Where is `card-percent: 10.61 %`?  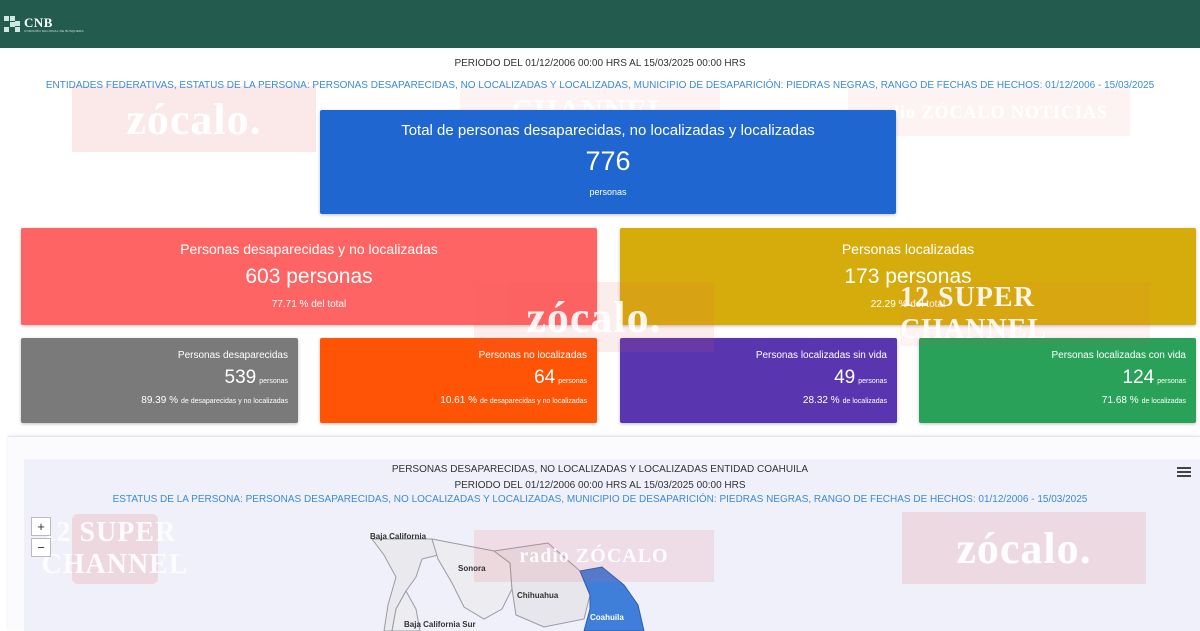 card-percent: 10.61 % is located at coordinates (458, 400).